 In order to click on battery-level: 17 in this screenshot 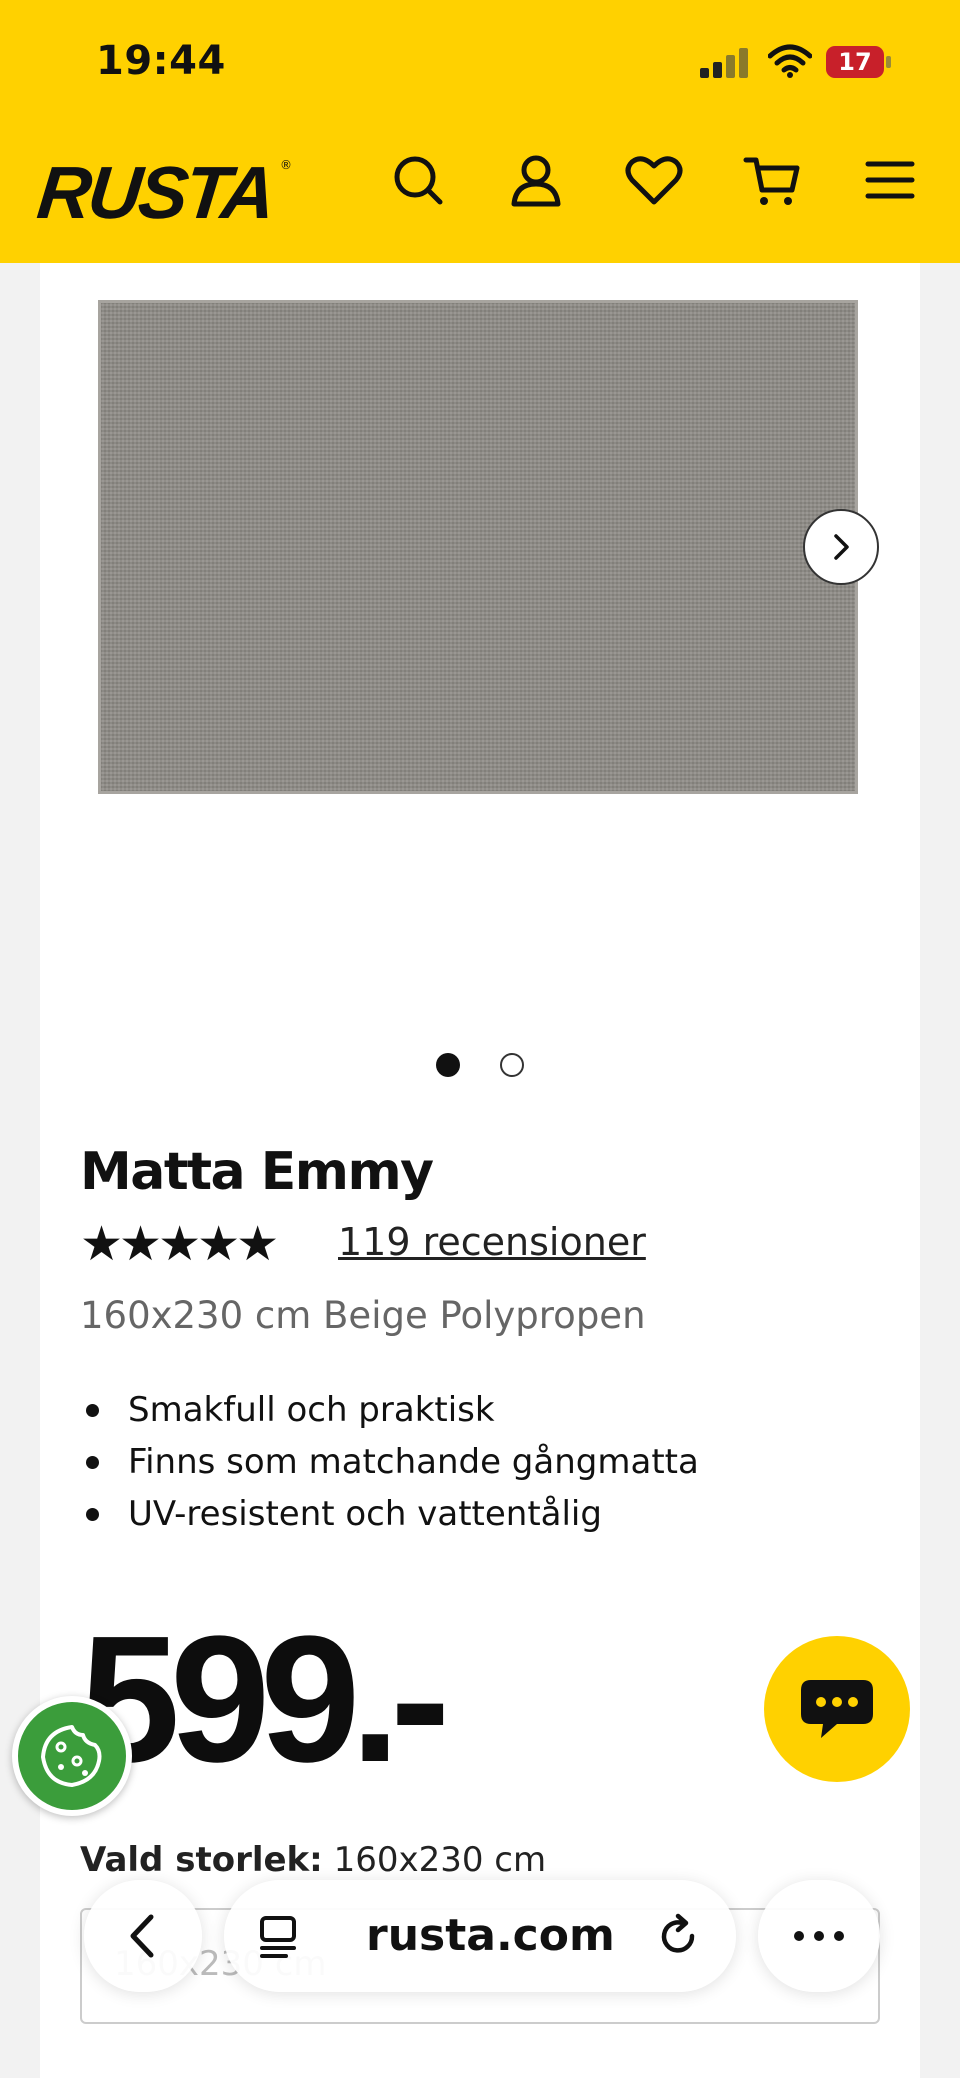, I will do `click(855, 62)`.